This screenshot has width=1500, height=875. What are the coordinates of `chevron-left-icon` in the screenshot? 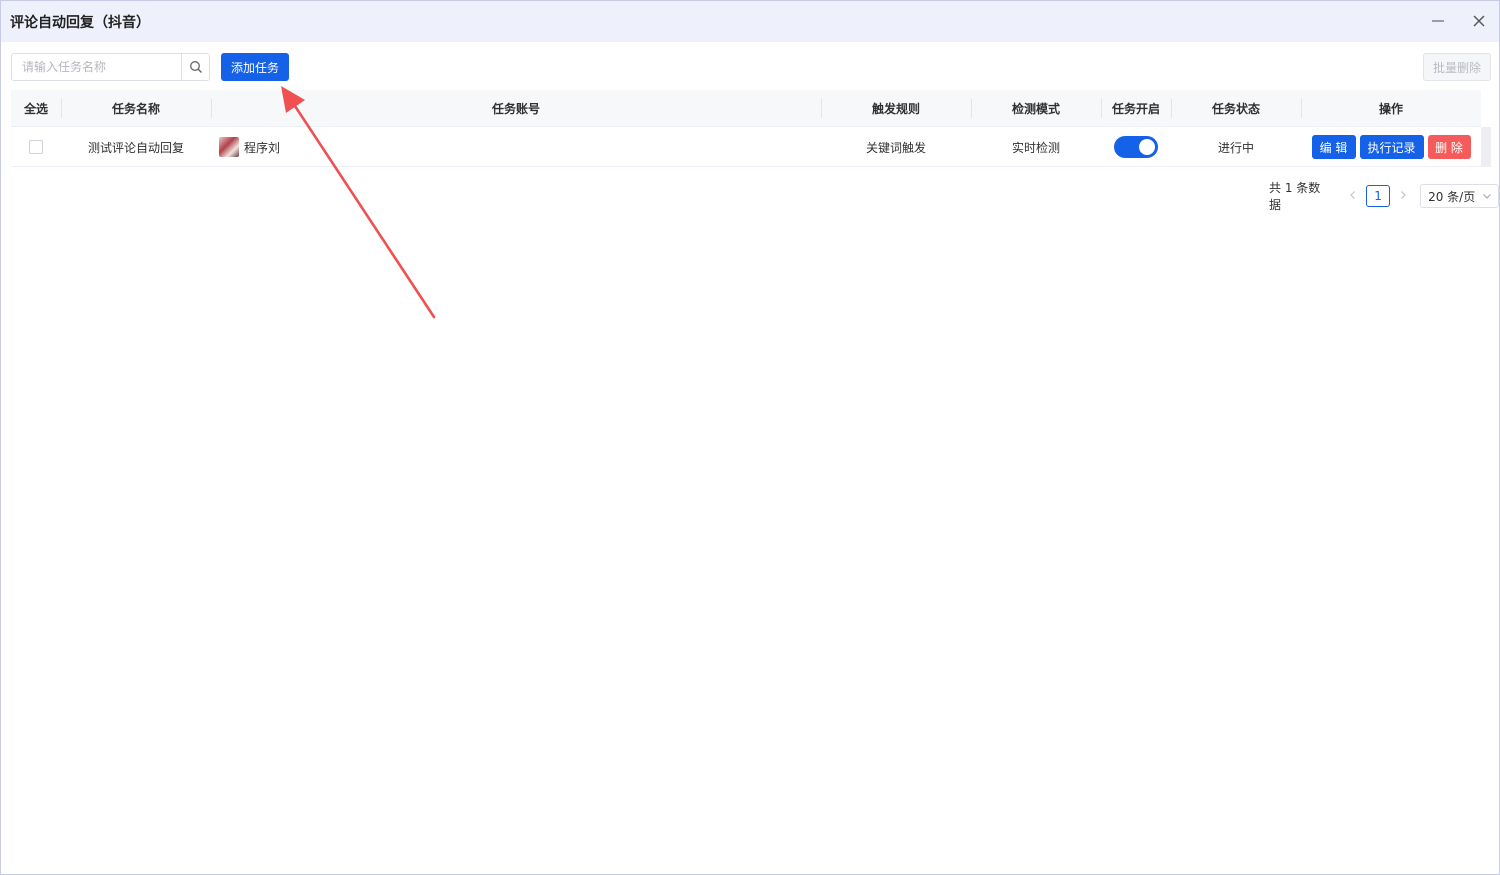 It's located at (1353, 195).